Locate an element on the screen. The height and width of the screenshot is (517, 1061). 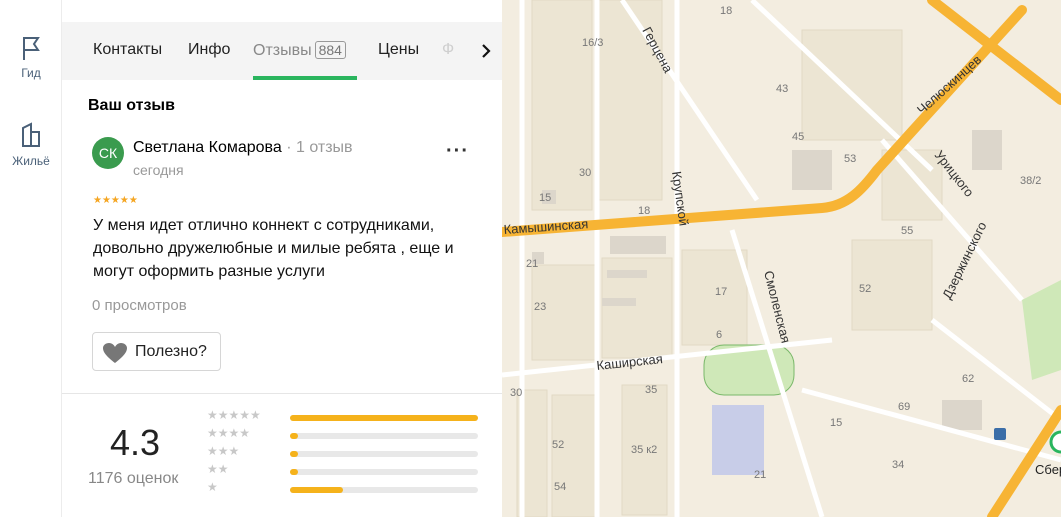
rail-item-guide: Гид is located at coordinates (31, 57).